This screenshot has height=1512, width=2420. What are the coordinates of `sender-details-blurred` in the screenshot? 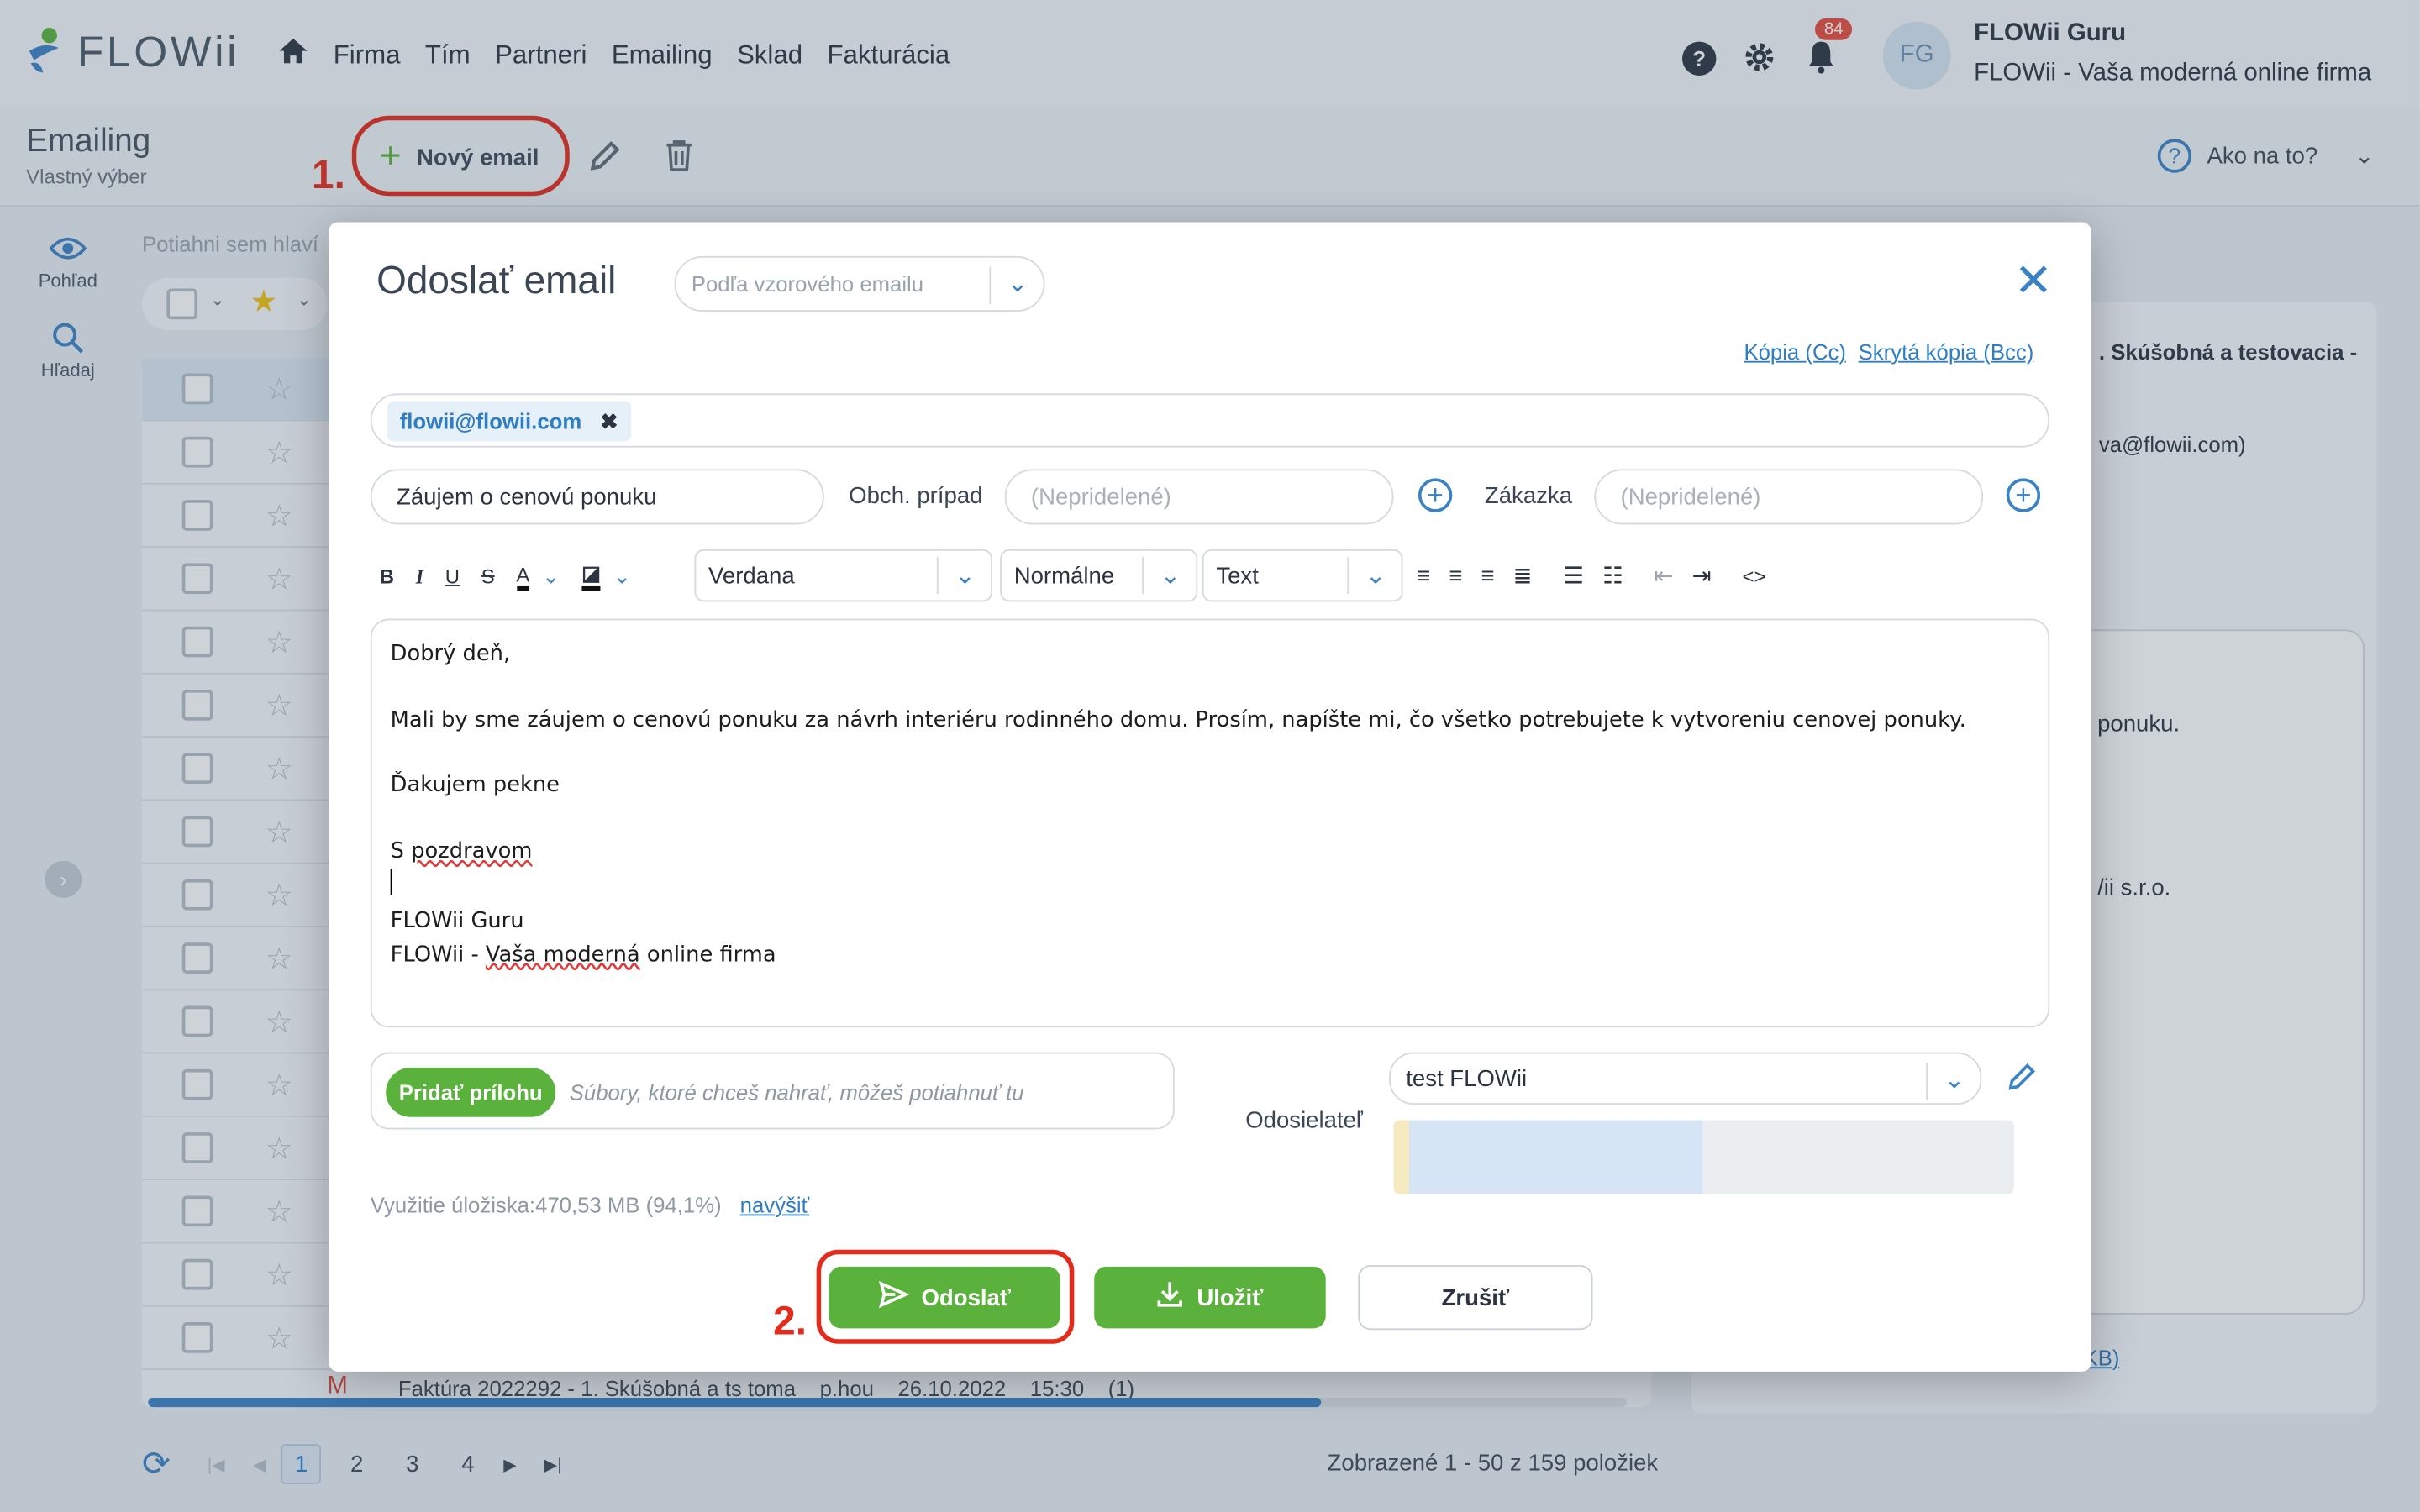 It's located at (1704, 1157).